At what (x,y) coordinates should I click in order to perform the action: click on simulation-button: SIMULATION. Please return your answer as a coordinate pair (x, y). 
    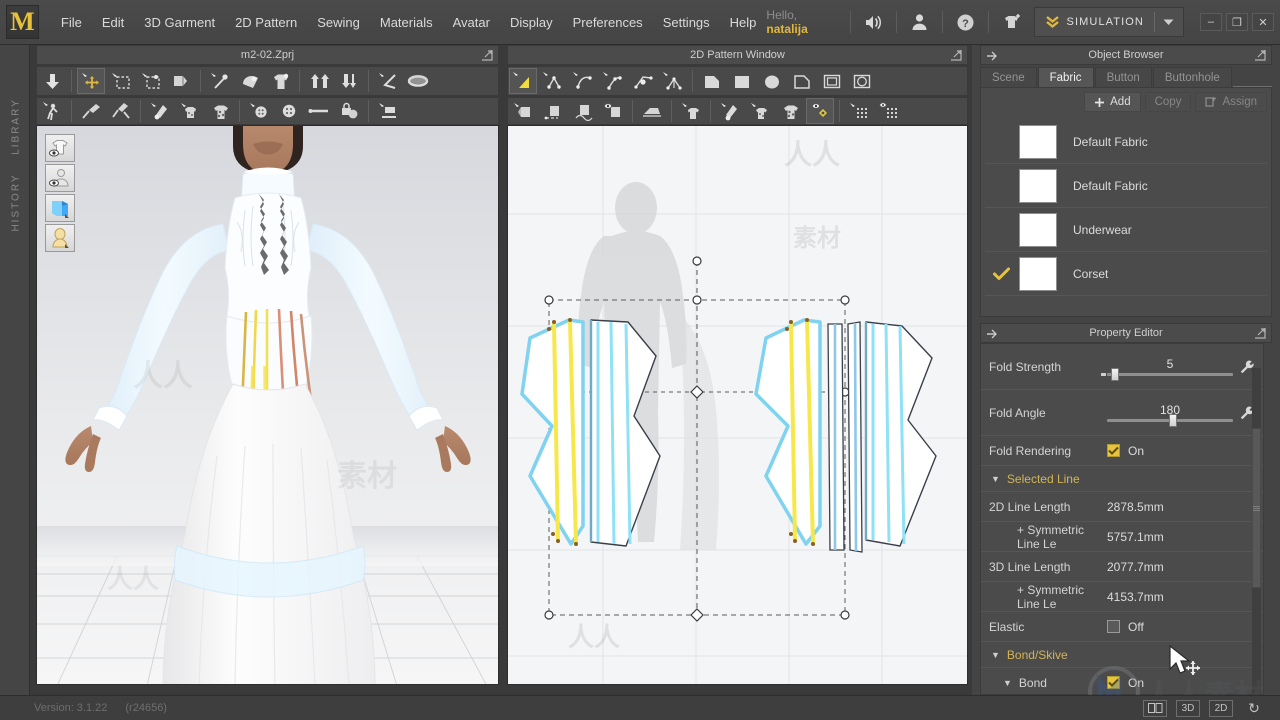
    Looking at the image, I should click on (1094, 22).